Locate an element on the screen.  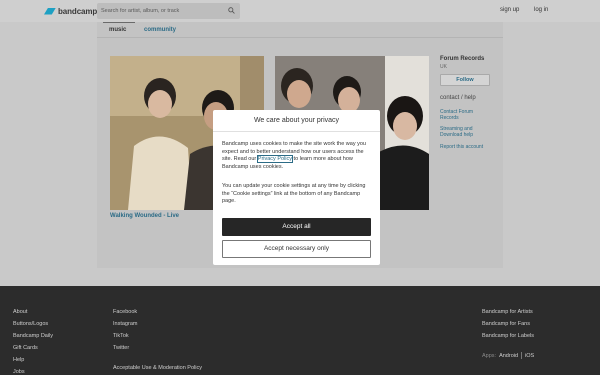
bandcamp-logo-icon is located at coordinates (50, 11).